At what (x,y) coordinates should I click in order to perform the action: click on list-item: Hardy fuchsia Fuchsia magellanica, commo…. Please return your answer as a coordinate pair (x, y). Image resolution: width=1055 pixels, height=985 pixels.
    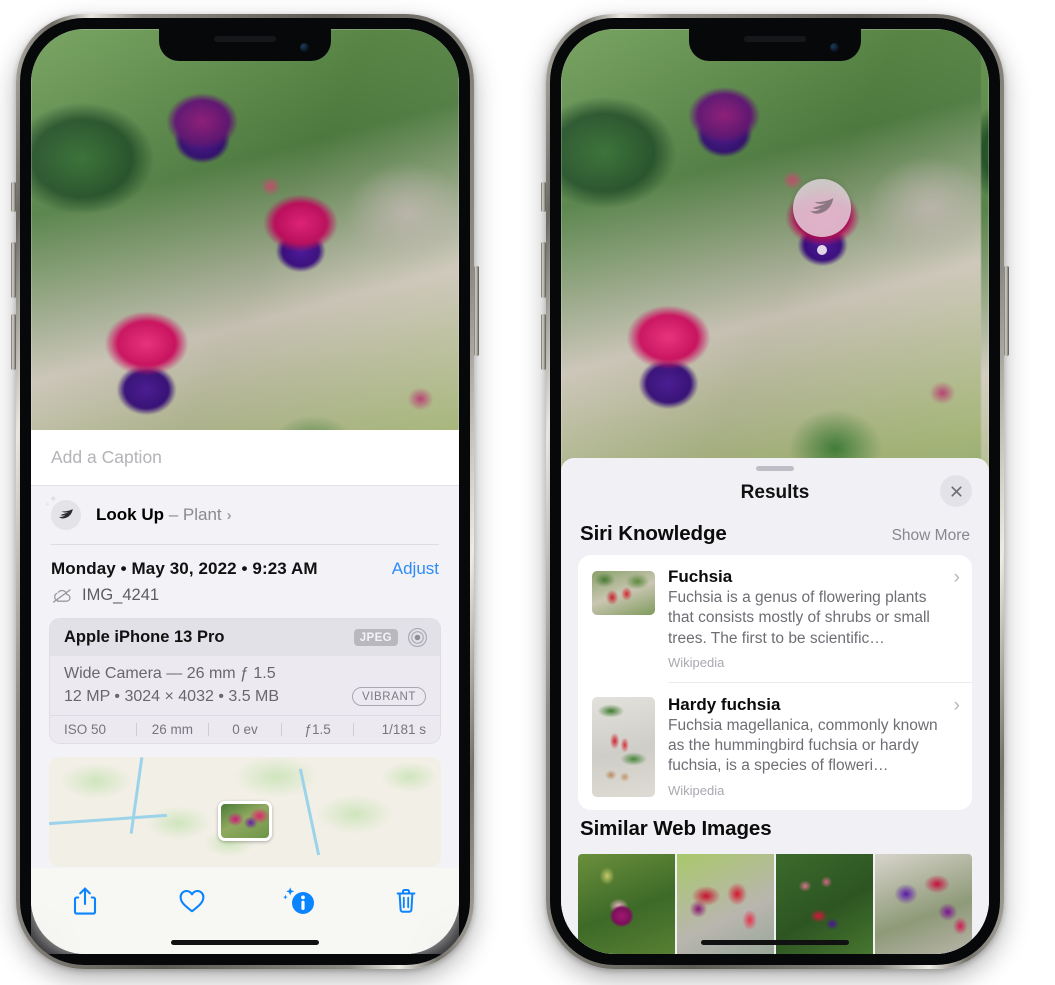
    Looking at the image, I should click on (775, 746).